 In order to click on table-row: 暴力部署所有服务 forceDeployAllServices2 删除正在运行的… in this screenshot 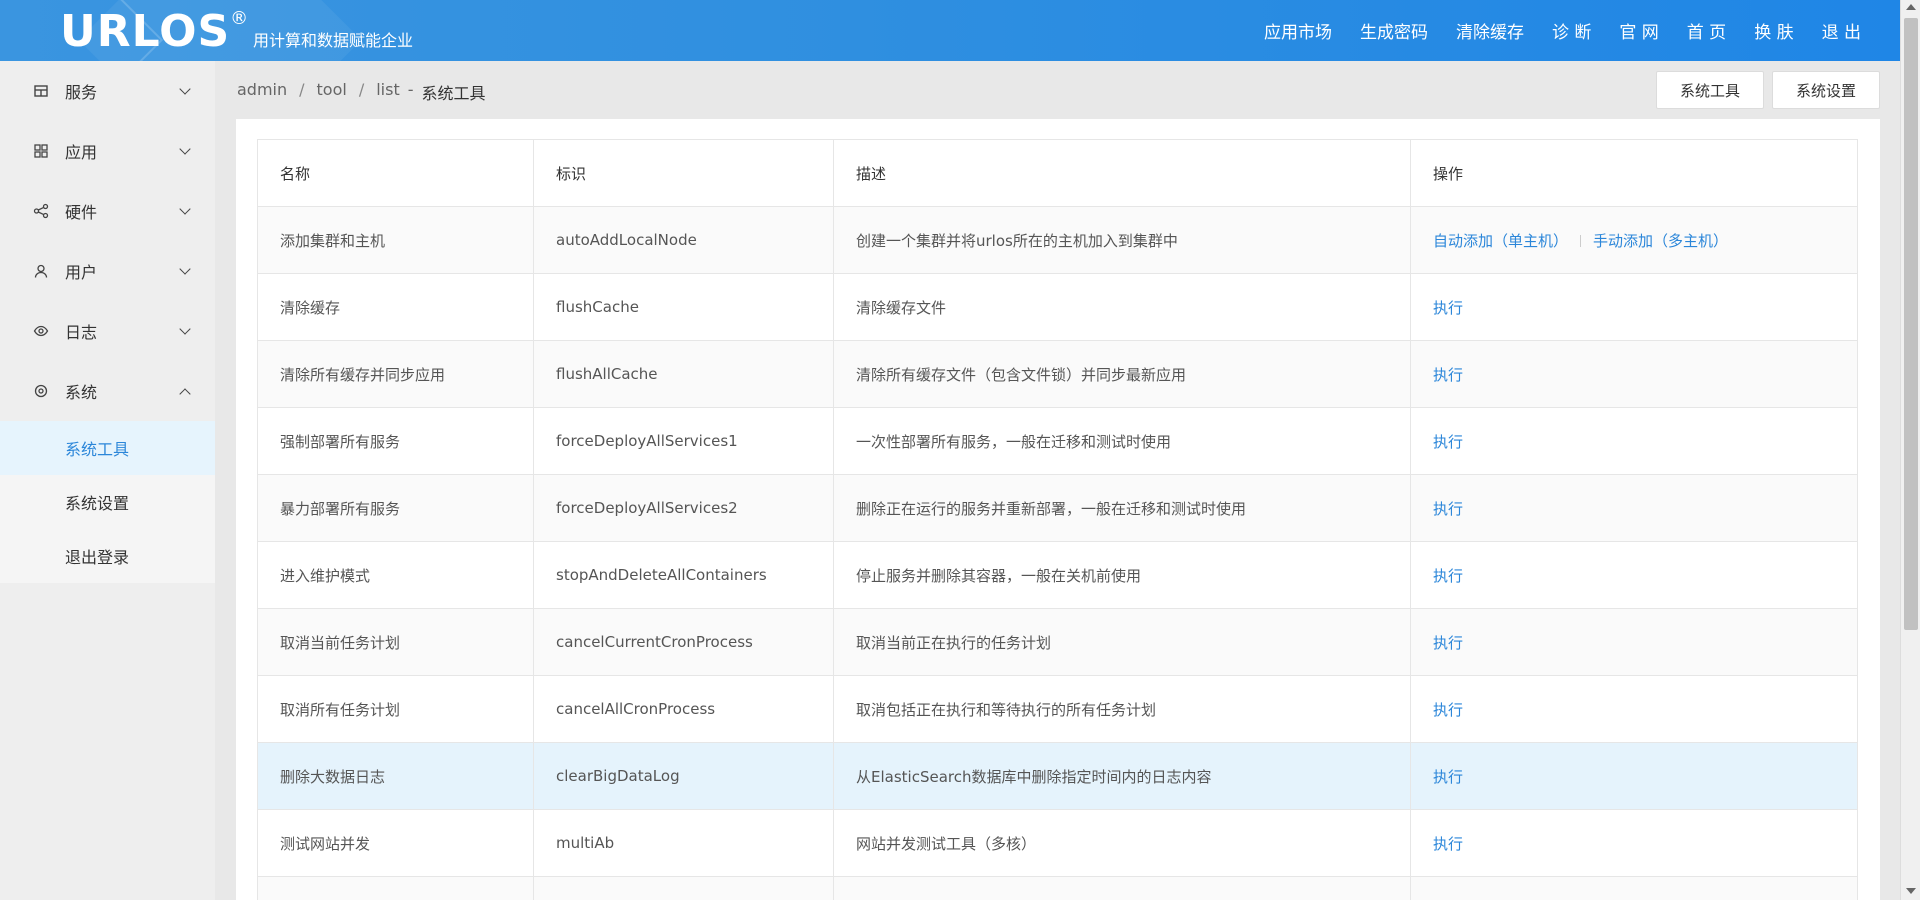, I will do `click(1057, 508)`.